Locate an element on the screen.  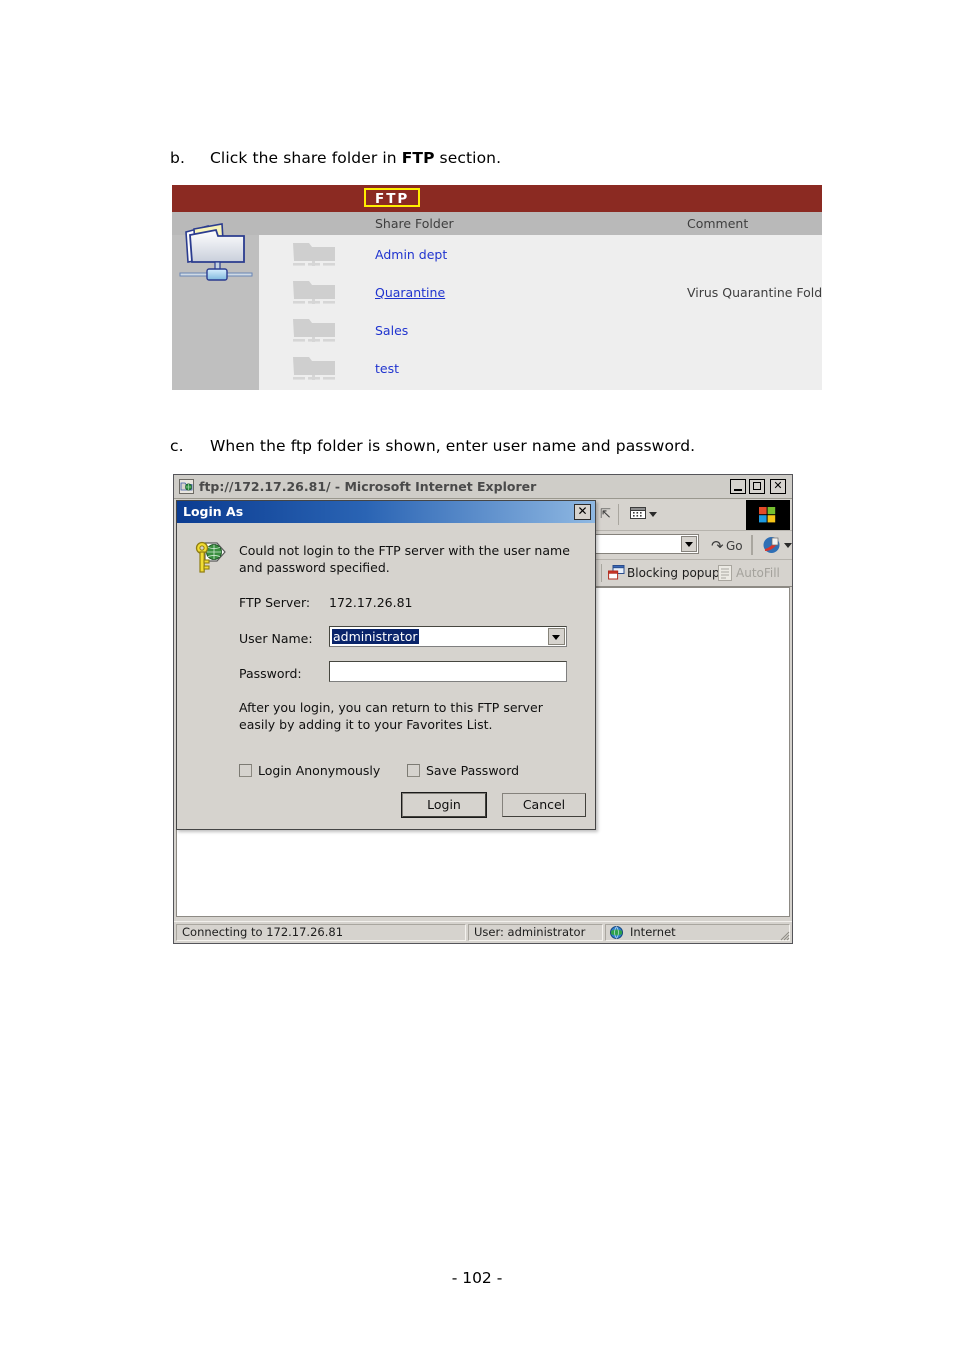
status-user: User: administrator is located at coordinates (535, 932).